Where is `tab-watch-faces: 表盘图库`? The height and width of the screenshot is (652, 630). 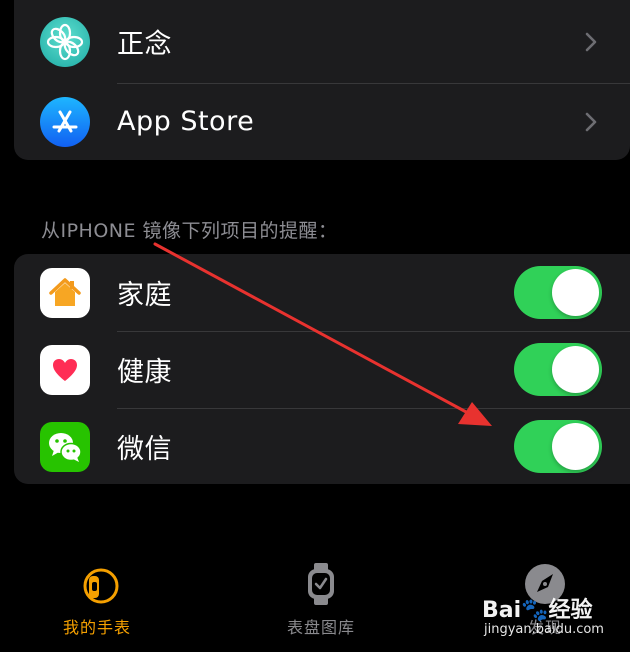 tab-watch-faces: 表盘图库 is located at coordinates (321, 599).